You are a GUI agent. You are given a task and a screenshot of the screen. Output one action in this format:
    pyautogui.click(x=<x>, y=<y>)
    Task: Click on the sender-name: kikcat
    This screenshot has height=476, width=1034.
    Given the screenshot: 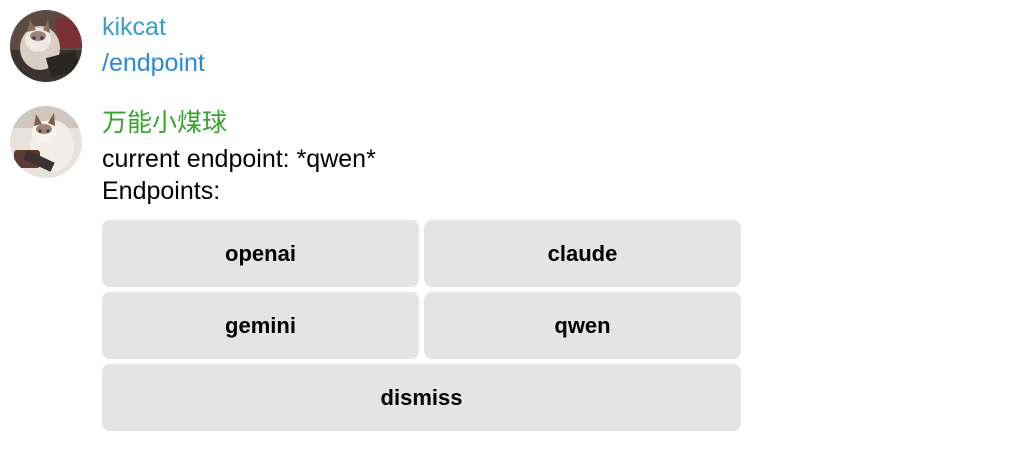 What is the action you would take?
    pyautogui.click(x=134, y=27)
    